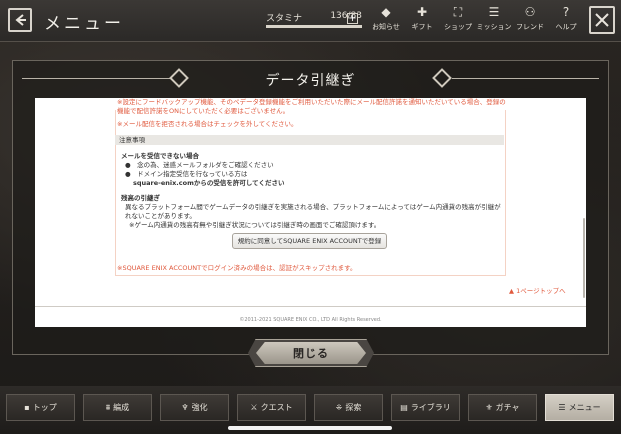 This screenshot has height=434, width=621. Describe the element at coordinates (386, 21) in the screenshot. I see `nav-notice-button: ◆ お知らせ` at that location.